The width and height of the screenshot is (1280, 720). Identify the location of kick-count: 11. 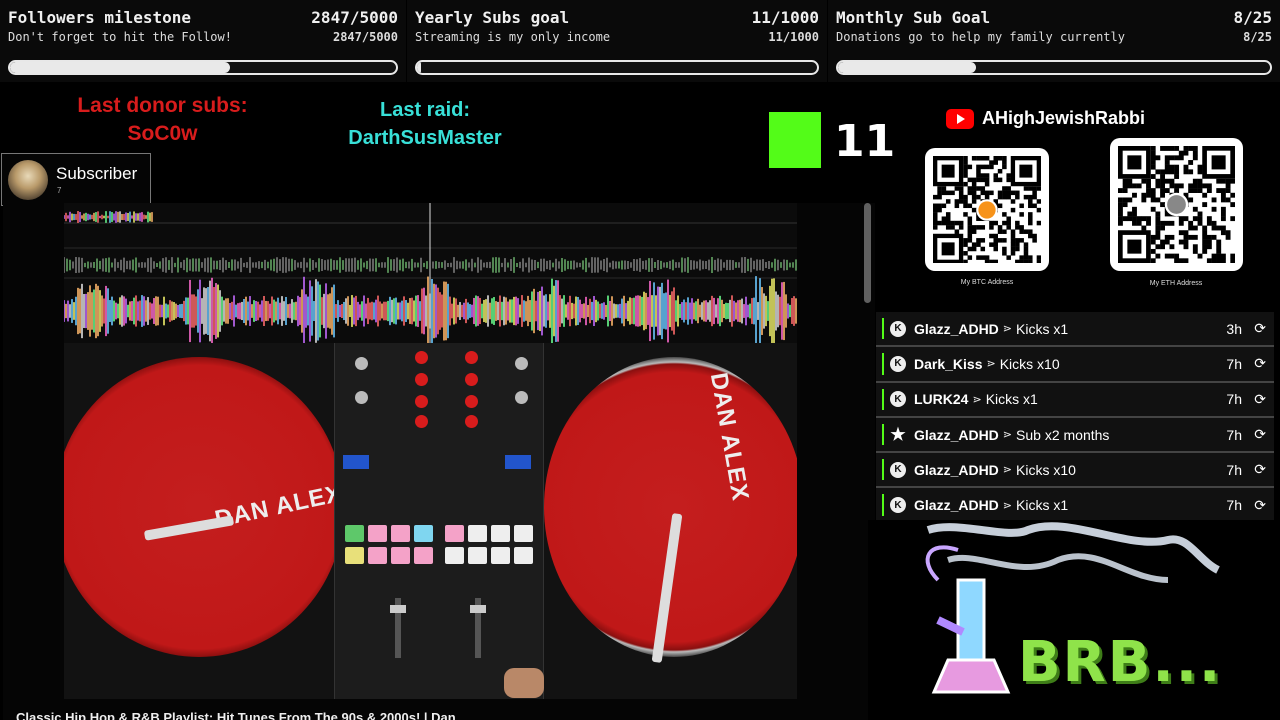
(865, 141).